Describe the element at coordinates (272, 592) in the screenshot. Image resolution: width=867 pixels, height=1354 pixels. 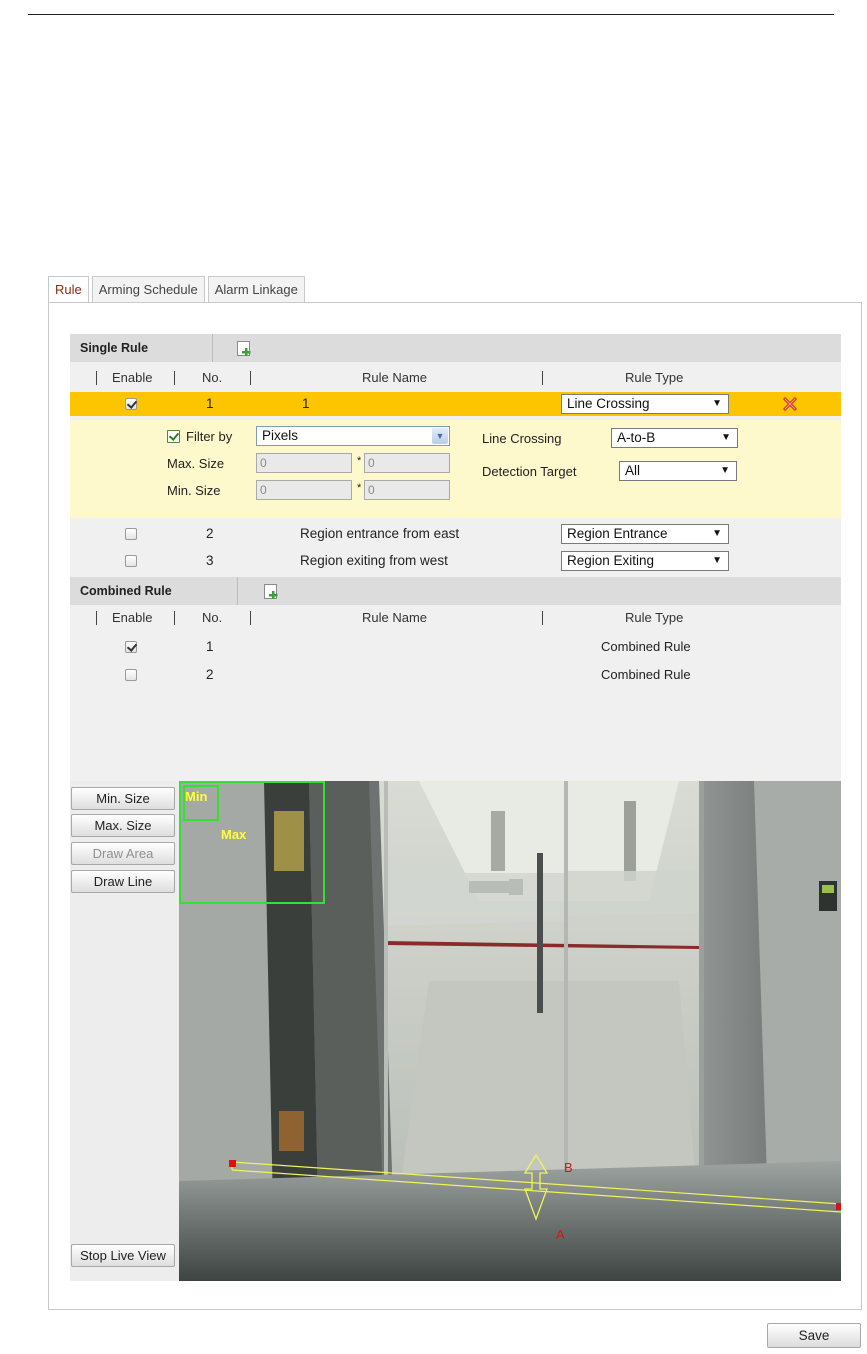
I see `add-combined-rule-icon` at that location.